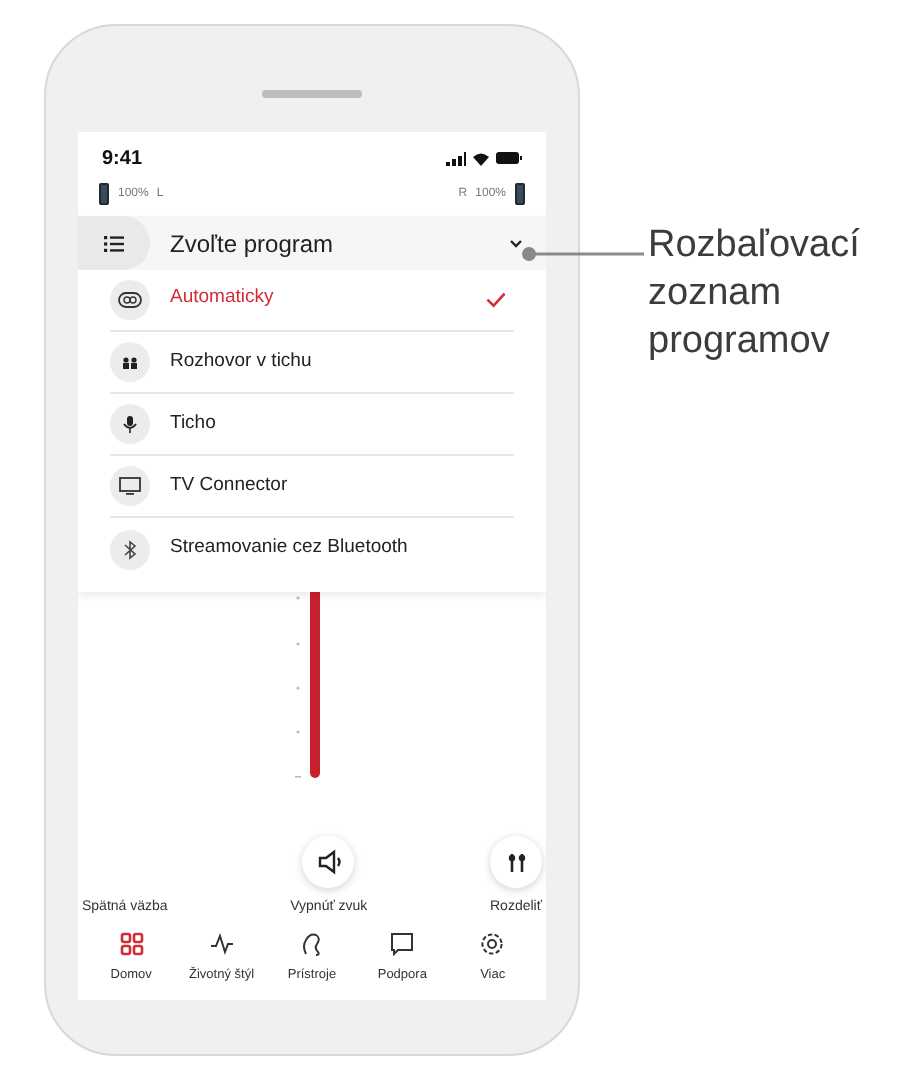 Image resolution: width=898 pixels, height=1078 pixels. What do you see at coordinates (312, 549) in the screenshot?
I see `program-item: Streamovanie cez Bluetooth` at bounding box center [312, 549].